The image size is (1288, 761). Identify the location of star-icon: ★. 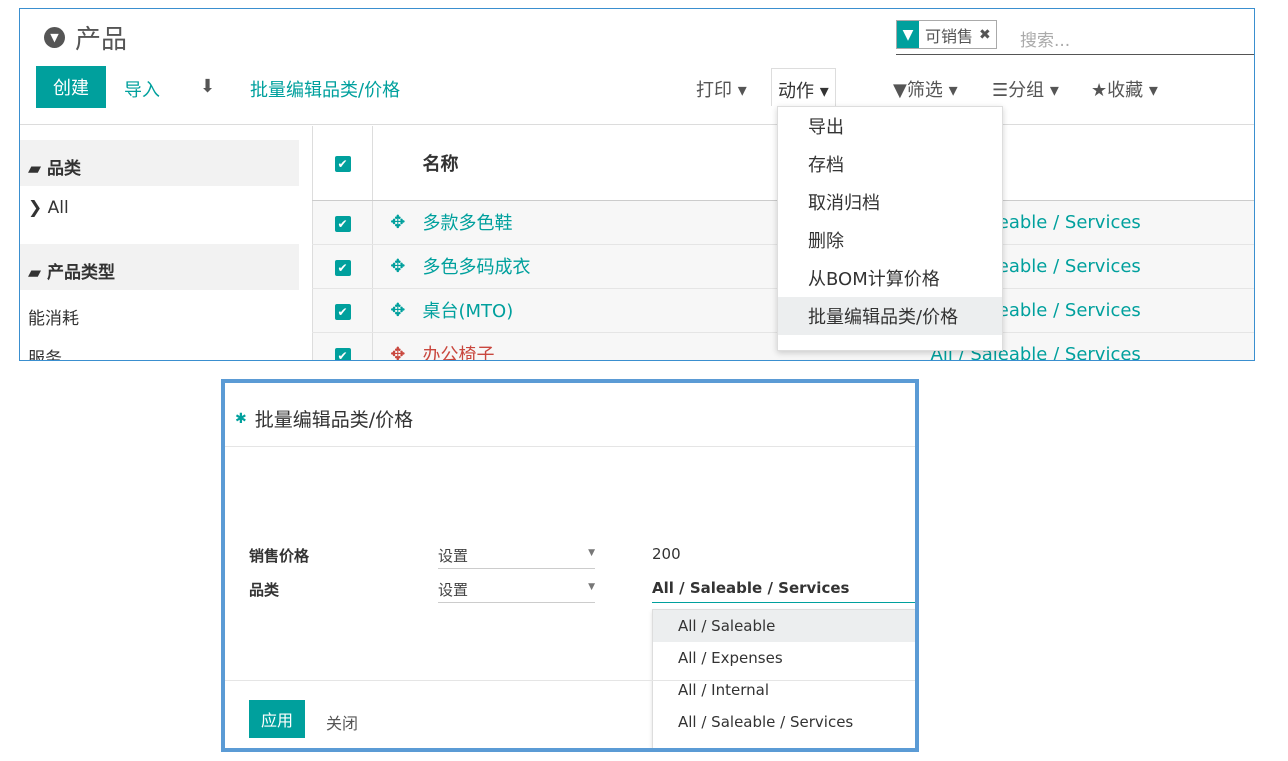
(1099, 90).